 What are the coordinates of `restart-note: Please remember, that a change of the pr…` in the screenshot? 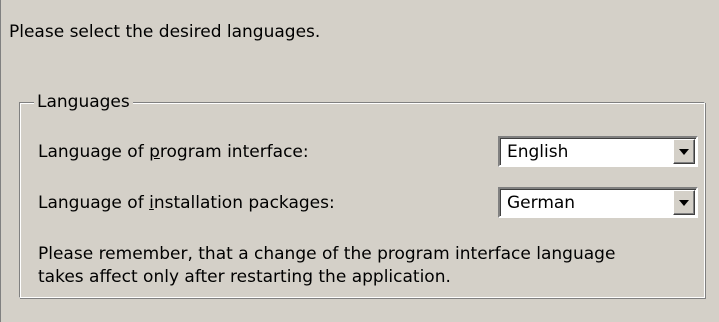 It's located at (368, 266).